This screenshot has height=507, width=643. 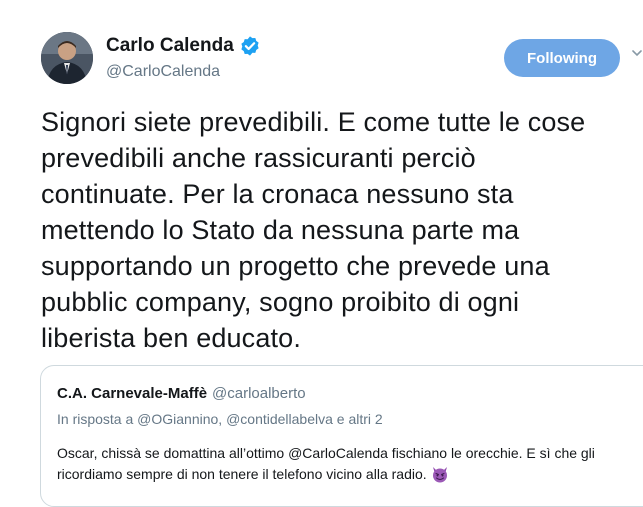 What do you see at coordinates (132, 393) in the screenshot?
I see `quoted-author-name: C.A. Carnevale-Maffè` at bounding box center [132, 393].